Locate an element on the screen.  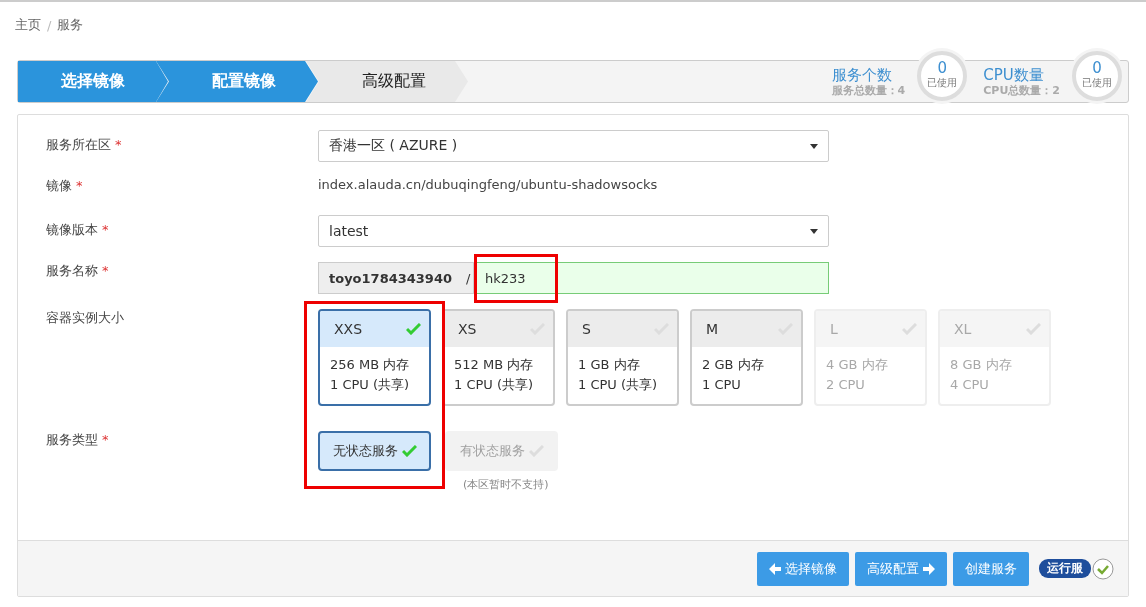
breadcrumb-link: 主页 is located at coordinates (28, 25).